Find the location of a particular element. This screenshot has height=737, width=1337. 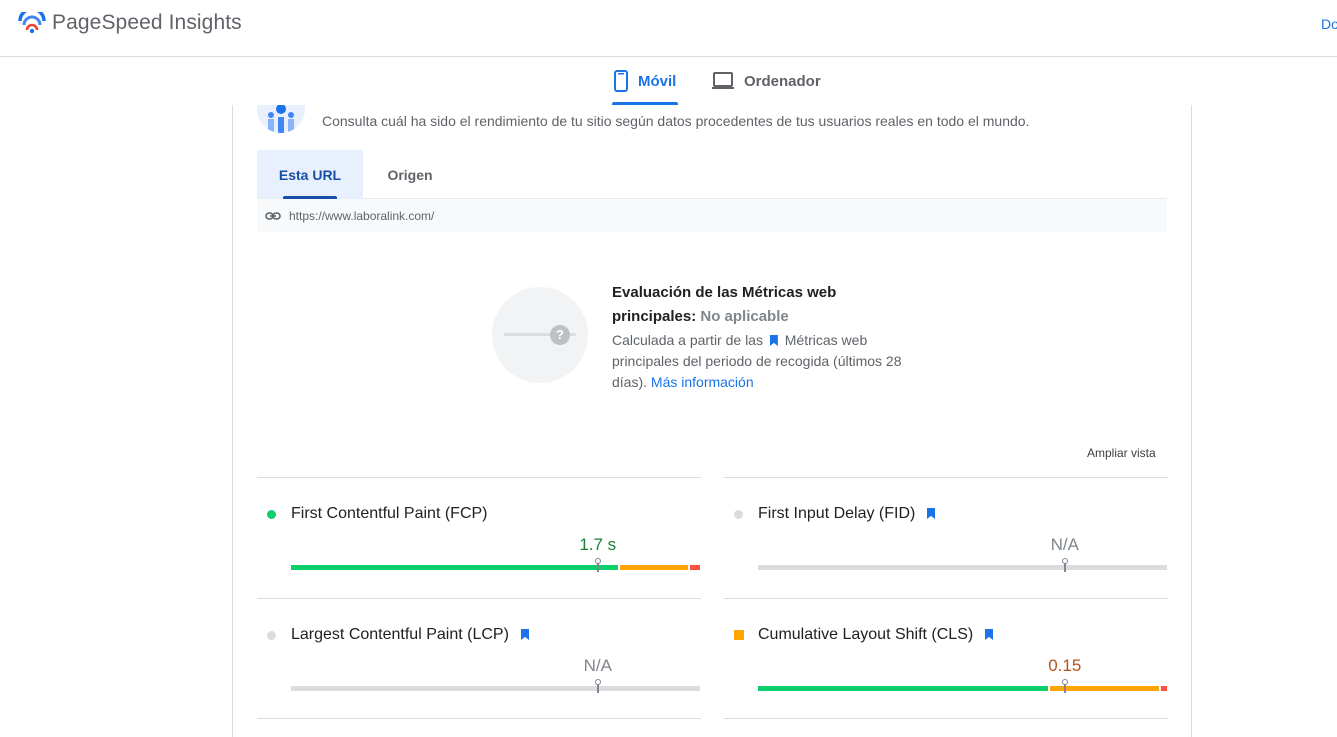

tab-desktop: Ordenador is located at coordinates (766, 81).